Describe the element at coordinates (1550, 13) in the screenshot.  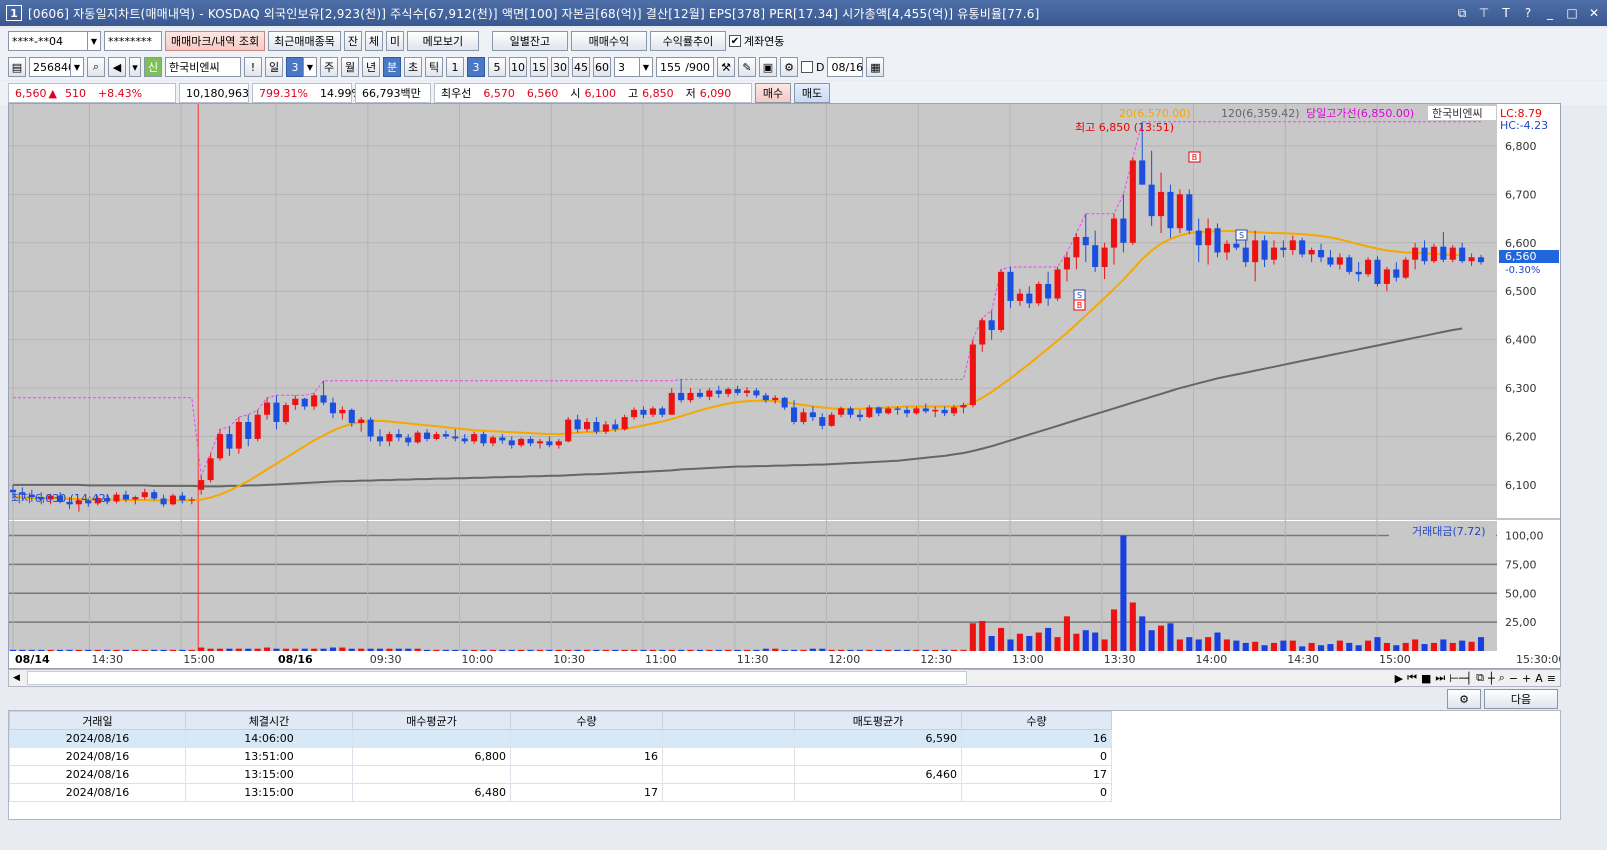
I see `minimize-icon: _` at that location.